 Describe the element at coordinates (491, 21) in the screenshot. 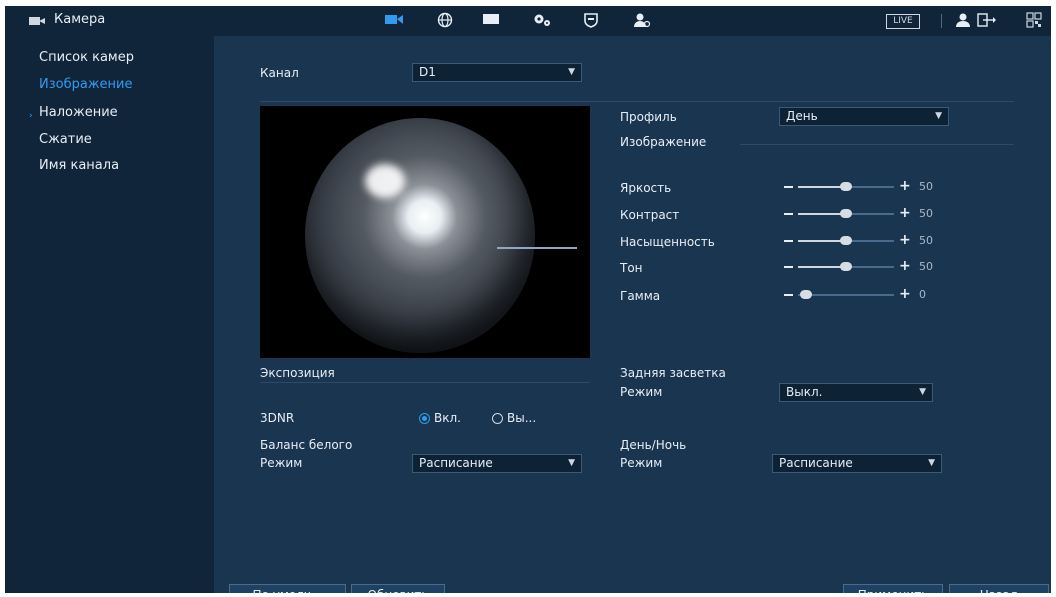

I see `storage-icon` at that location.